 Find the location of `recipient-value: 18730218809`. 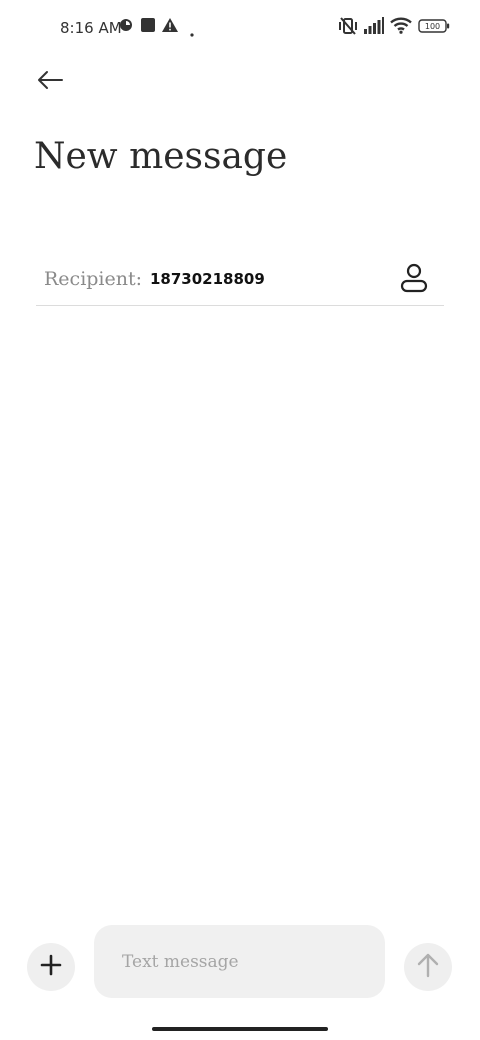

recipient-value: 18730218809 is located at coordinates (207, 279).